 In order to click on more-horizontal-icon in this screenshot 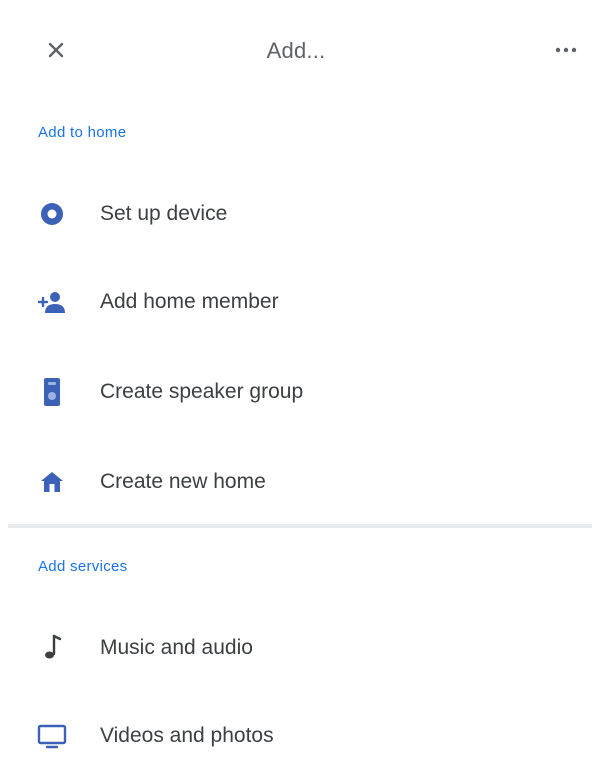, I will do `click(566, 50)`.